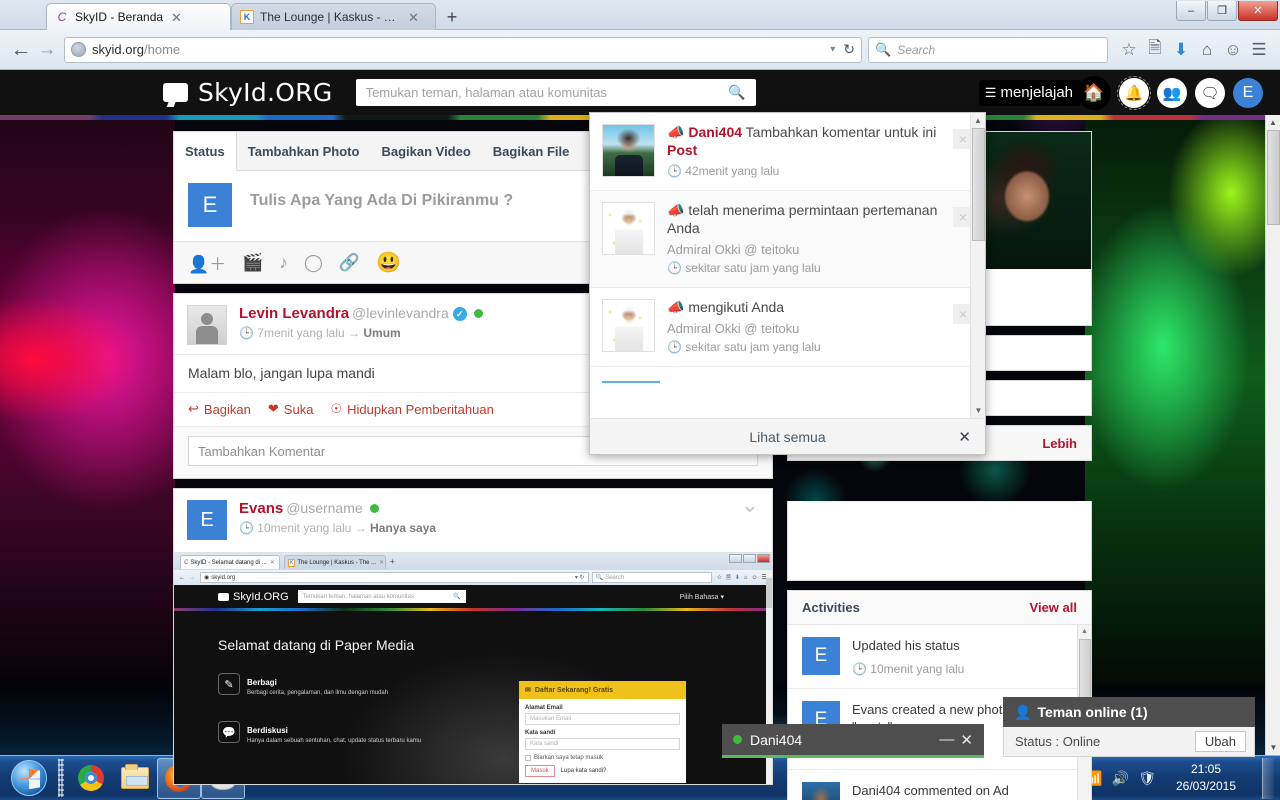 This screenshot has width=1280, height=800. Describe the element at coordinates (832, 49) in the screenshot. I see `chevron-down-icon: ▾` at that location.